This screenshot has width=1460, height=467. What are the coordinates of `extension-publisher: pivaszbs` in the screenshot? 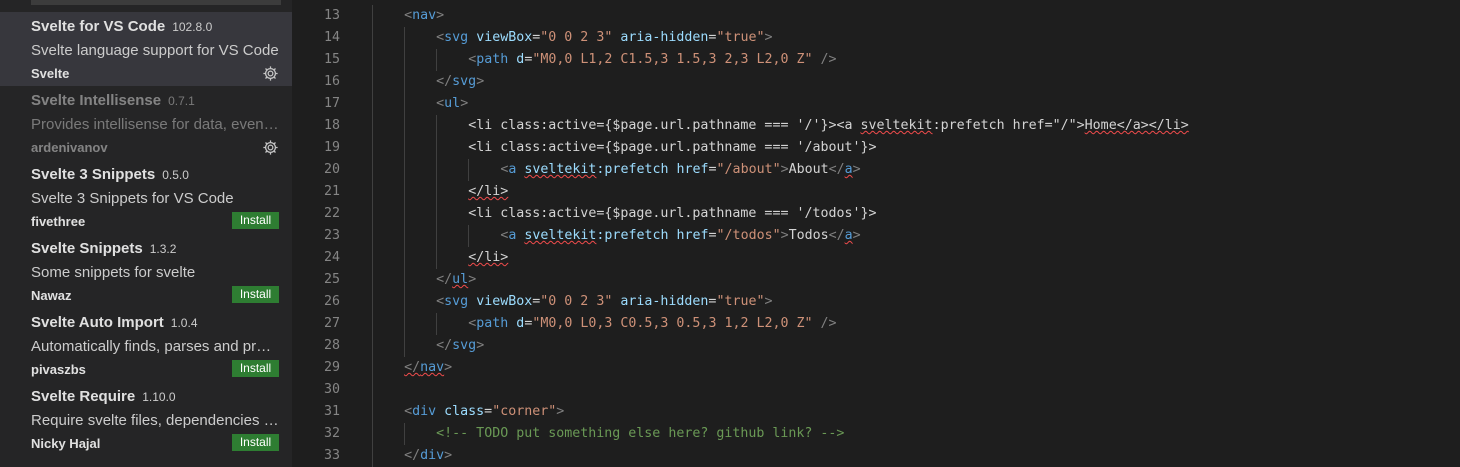 It's located at (58, 369).